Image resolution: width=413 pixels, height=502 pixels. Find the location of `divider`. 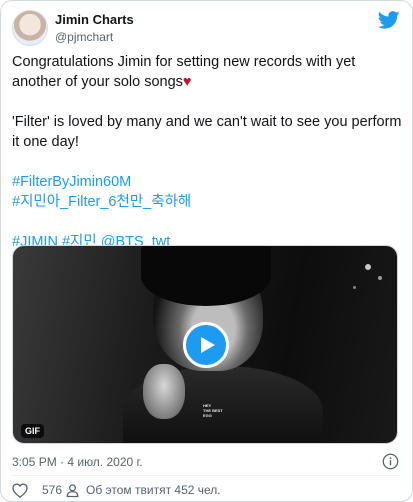

divider is located at coordinates (206, 475).